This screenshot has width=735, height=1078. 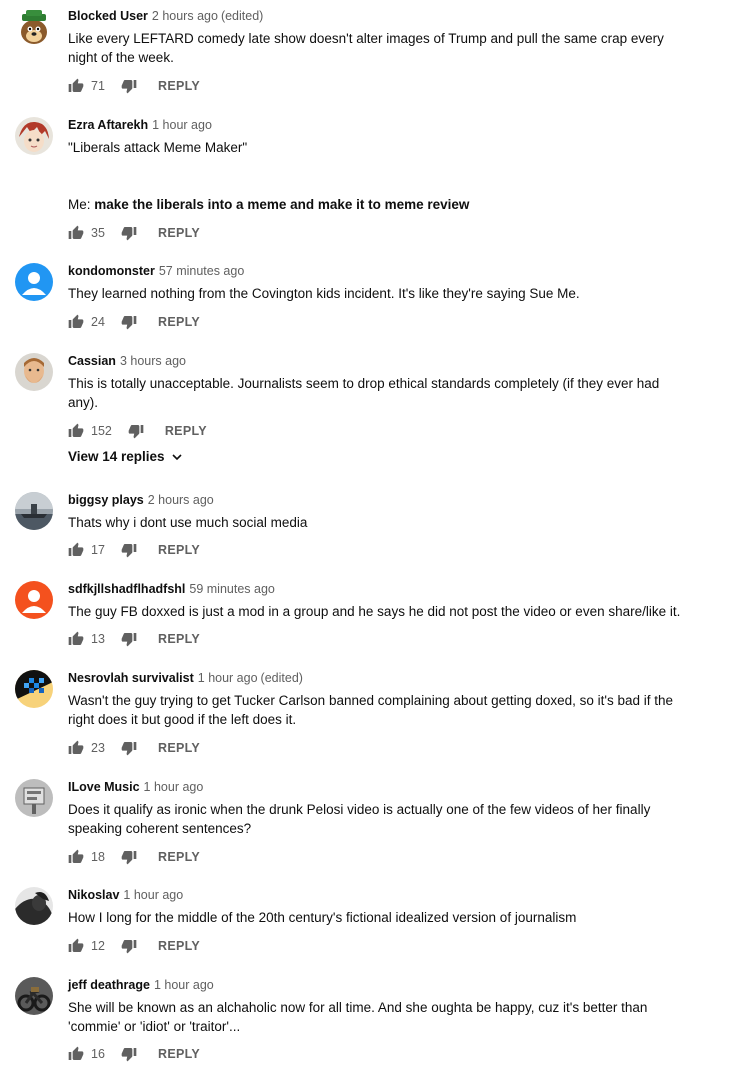 I want to click on like-count: 17, so click(x=98, y=550).